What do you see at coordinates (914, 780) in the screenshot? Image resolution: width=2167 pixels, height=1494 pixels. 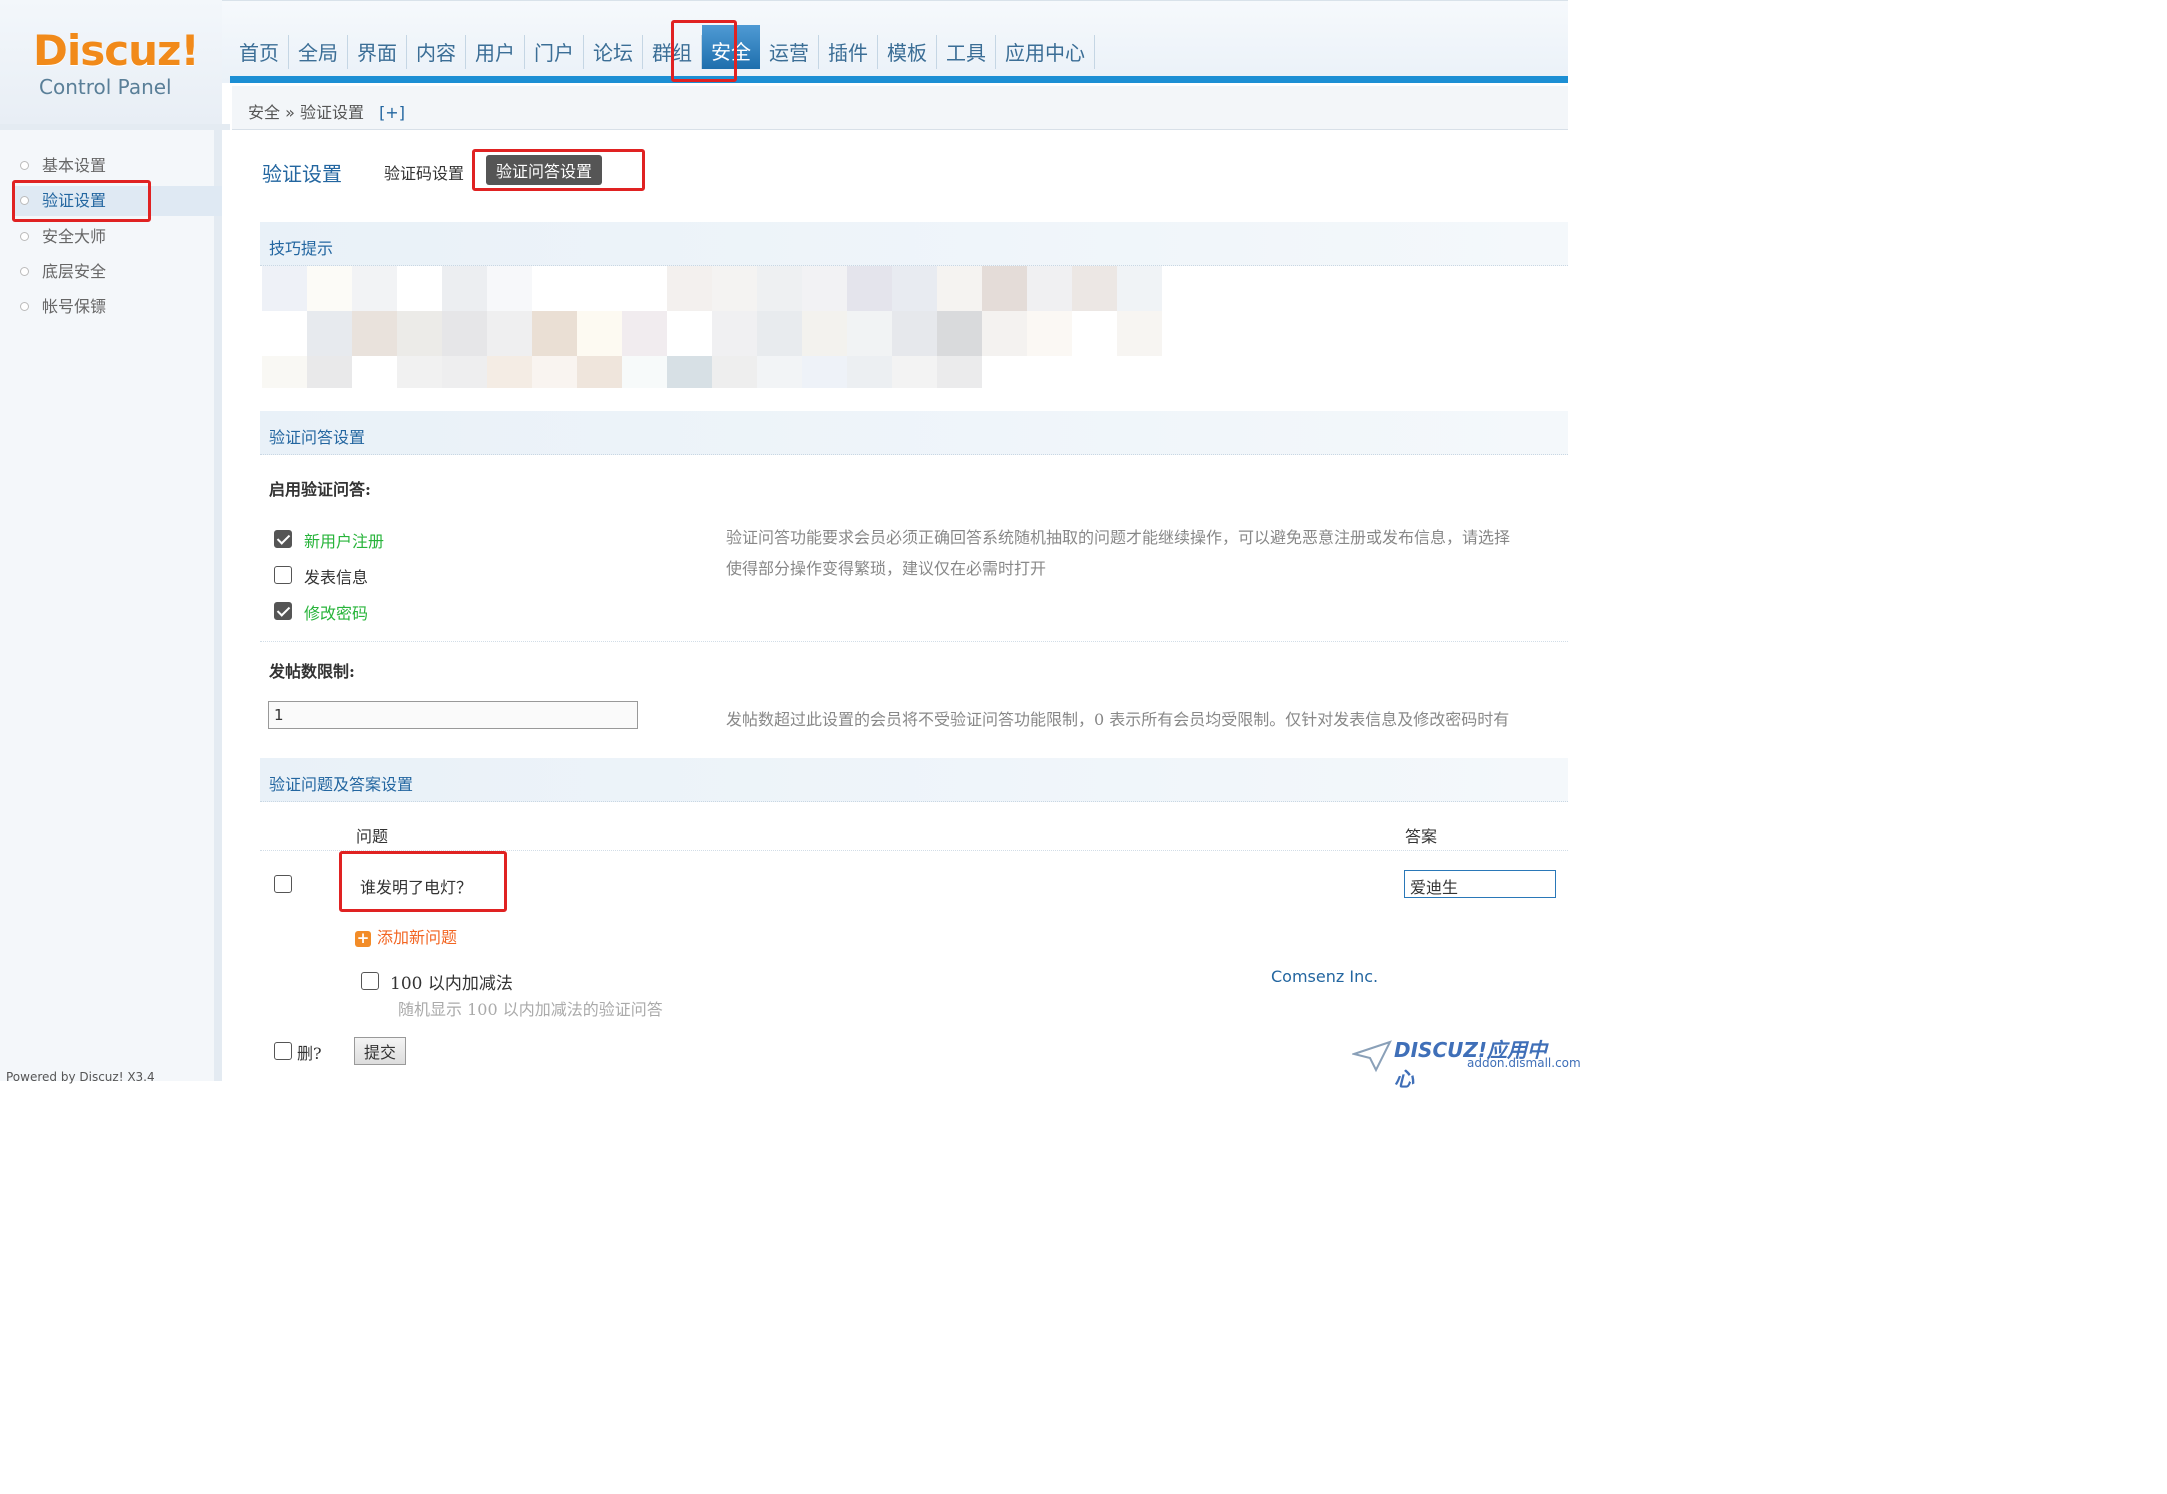 I see `qa-table-heading: 验证问题及答案设置` at bounding box center [914, 780].